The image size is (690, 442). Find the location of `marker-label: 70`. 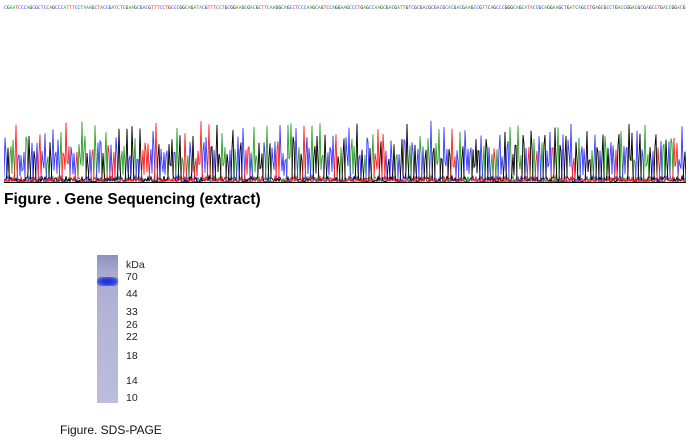

marker-label: 70 is located at coordinates (132, 277).